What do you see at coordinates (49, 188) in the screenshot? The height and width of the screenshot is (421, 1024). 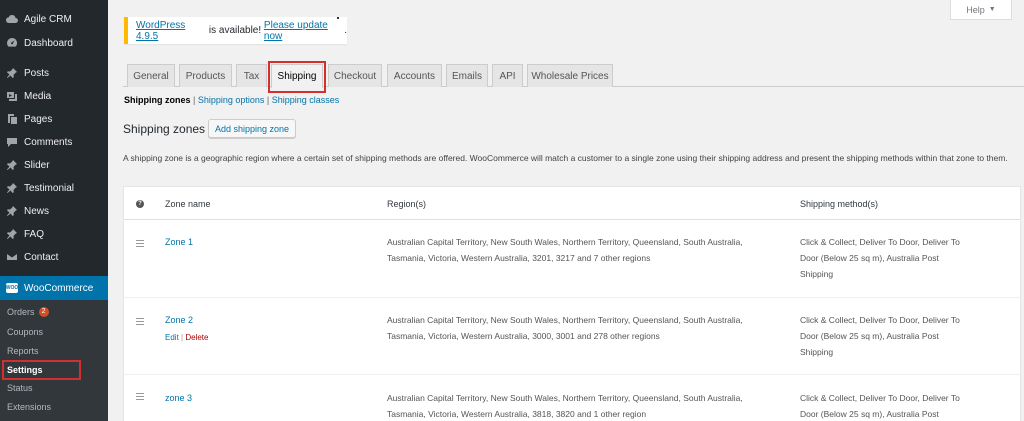 I see `menu-label: Testimonial` at bounding box center [49, 188].